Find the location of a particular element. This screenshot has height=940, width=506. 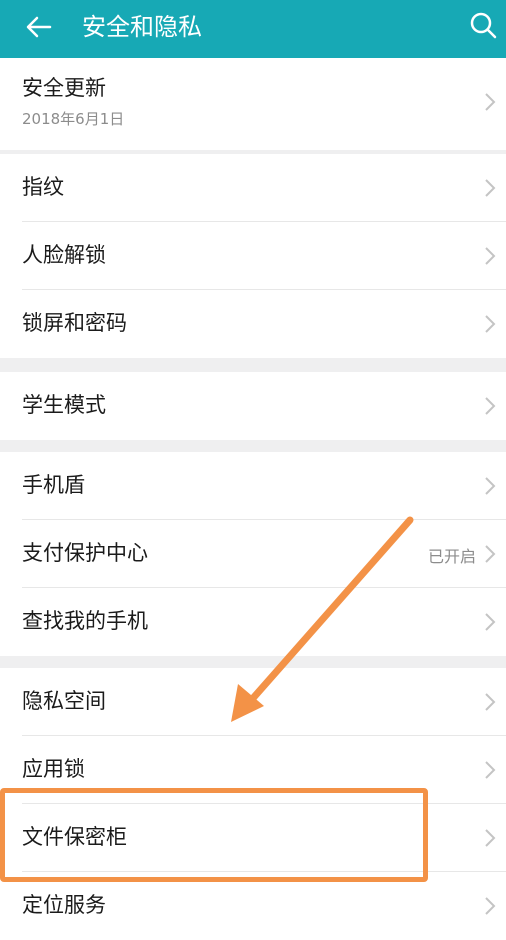

item-subtitle: 2018年6月1日 is located at coordinates (73, 119).